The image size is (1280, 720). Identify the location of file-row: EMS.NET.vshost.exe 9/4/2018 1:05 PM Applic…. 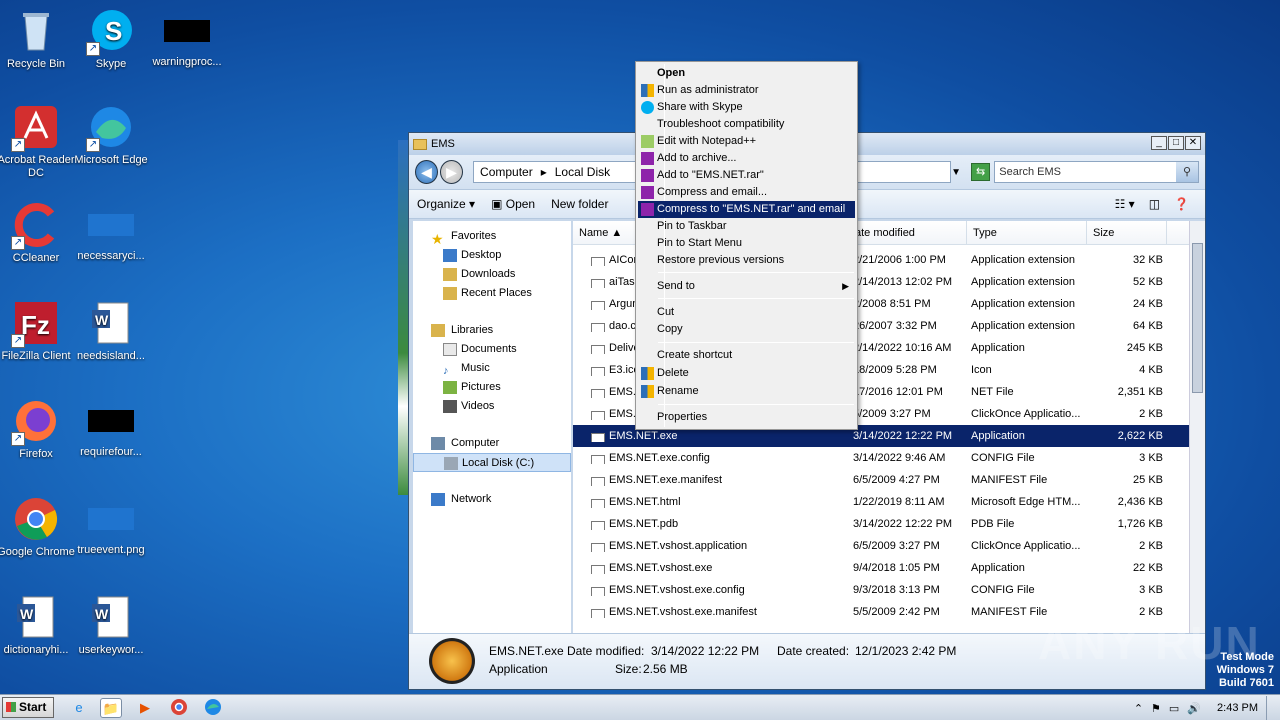
(886, 568).